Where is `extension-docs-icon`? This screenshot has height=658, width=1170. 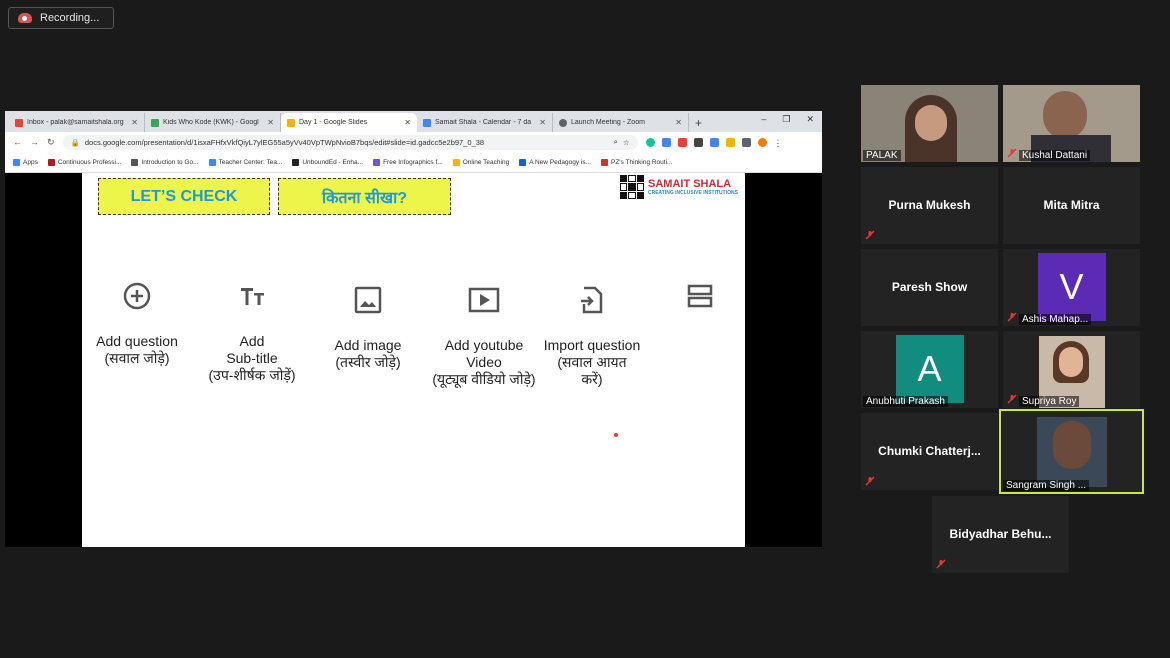 extension-docs-icon is located at coordinates (714, 142).